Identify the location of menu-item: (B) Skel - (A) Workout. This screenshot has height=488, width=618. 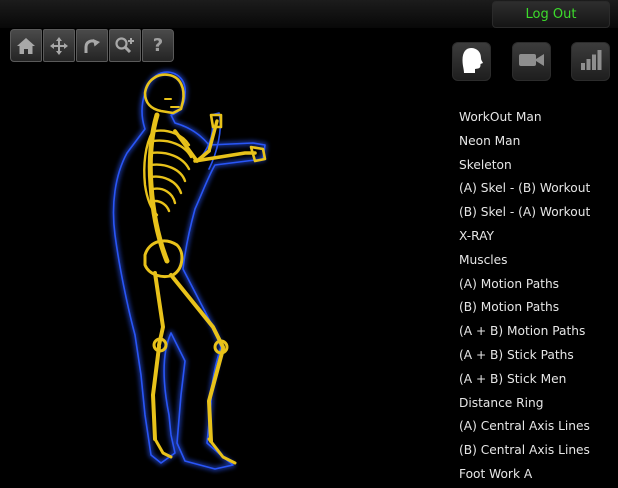
(524, 215).